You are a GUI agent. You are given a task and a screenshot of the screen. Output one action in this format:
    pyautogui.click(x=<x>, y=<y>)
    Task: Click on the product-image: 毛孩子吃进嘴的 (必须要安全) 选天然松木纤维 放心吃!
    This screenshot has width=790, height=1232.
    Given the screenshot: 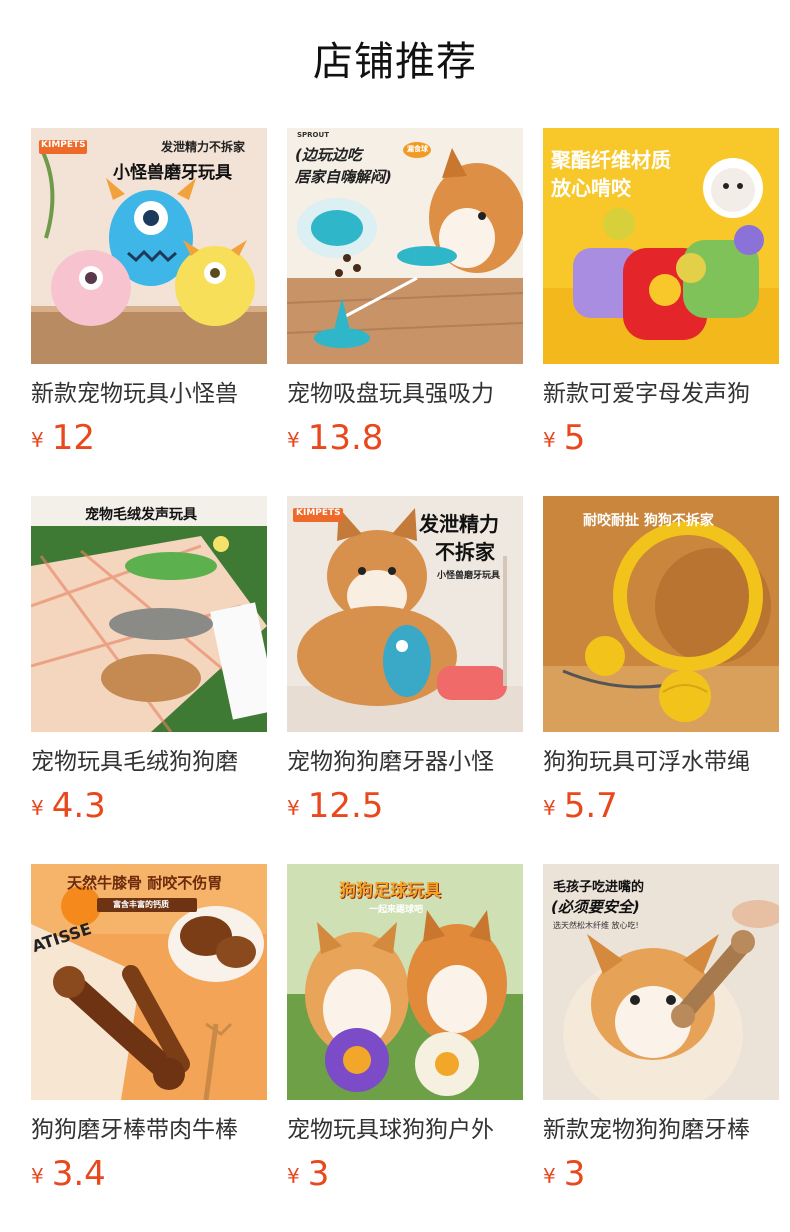 What is the action you would take?
    pyautogui.click(x=661, y=982)
    